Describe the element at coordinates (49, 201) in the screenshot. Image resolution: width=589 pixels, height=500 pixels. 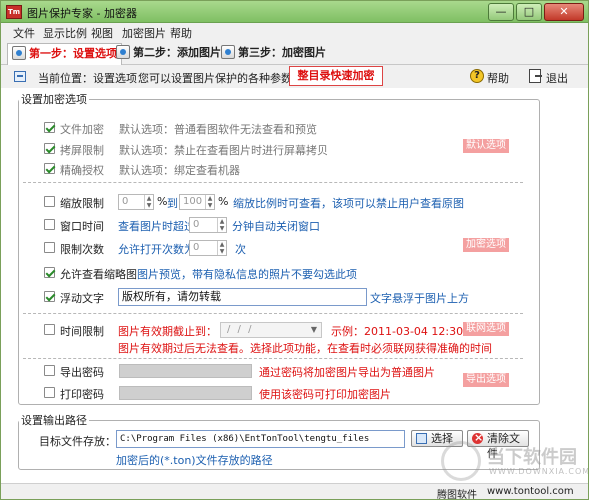
I see `zoom-limit-checkbox` at that location.